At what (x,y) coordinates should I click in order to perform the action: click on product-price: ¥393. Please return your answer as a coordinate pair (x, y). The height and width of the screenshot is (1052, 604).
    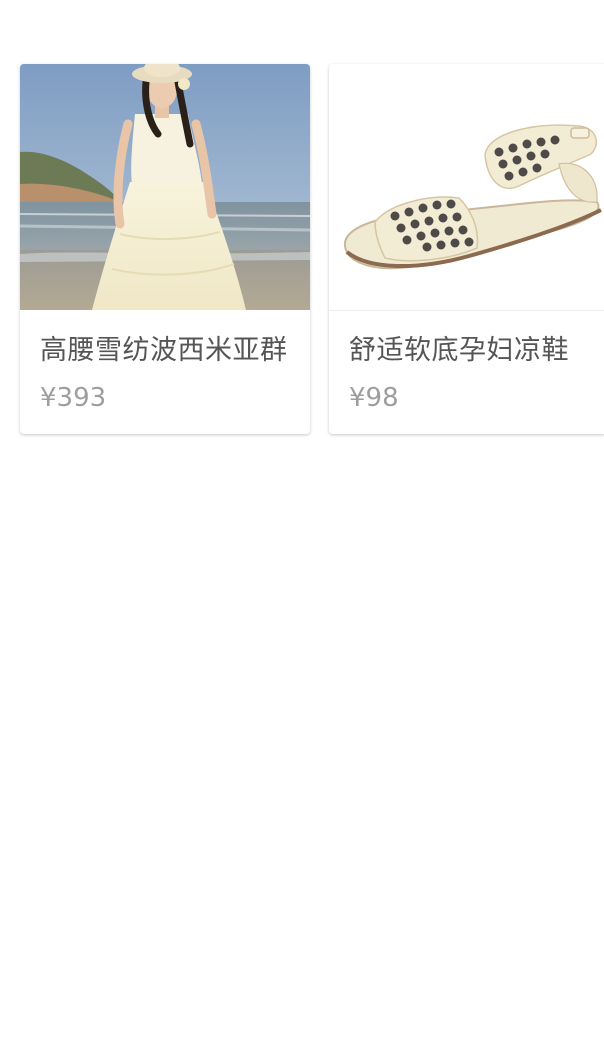
    Looking at the image, I should click on (73, 398).